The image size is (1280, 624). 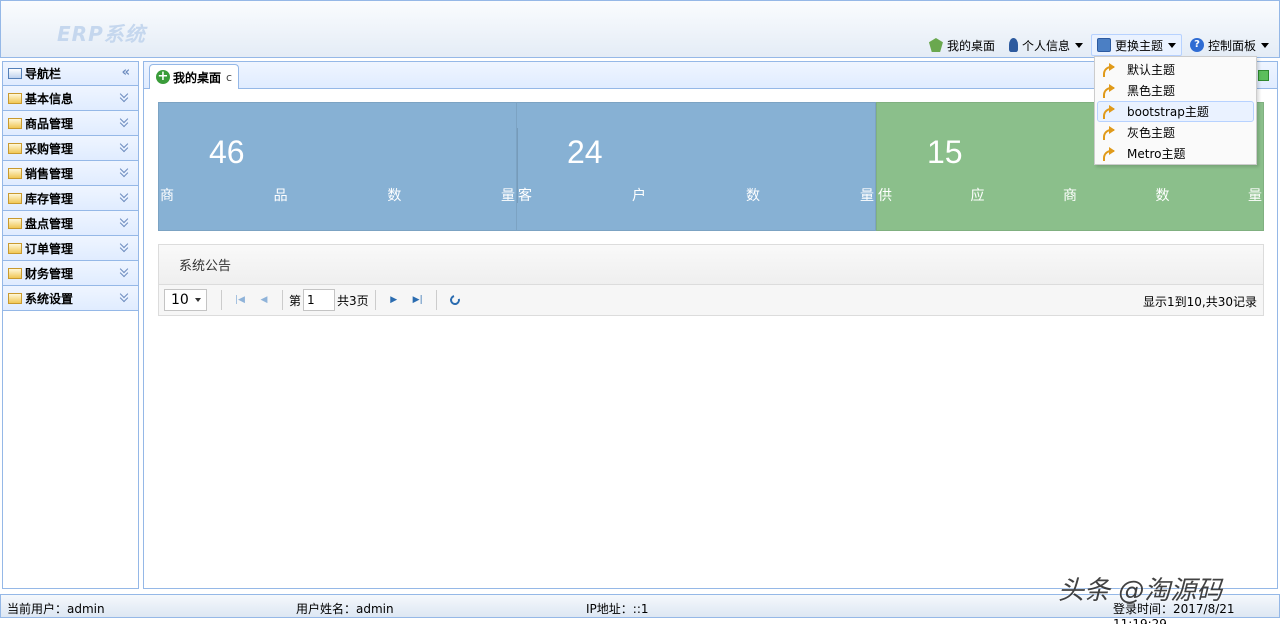 I want to click on sidebar-item-label: 销售管理, so click(x=49, y=173).